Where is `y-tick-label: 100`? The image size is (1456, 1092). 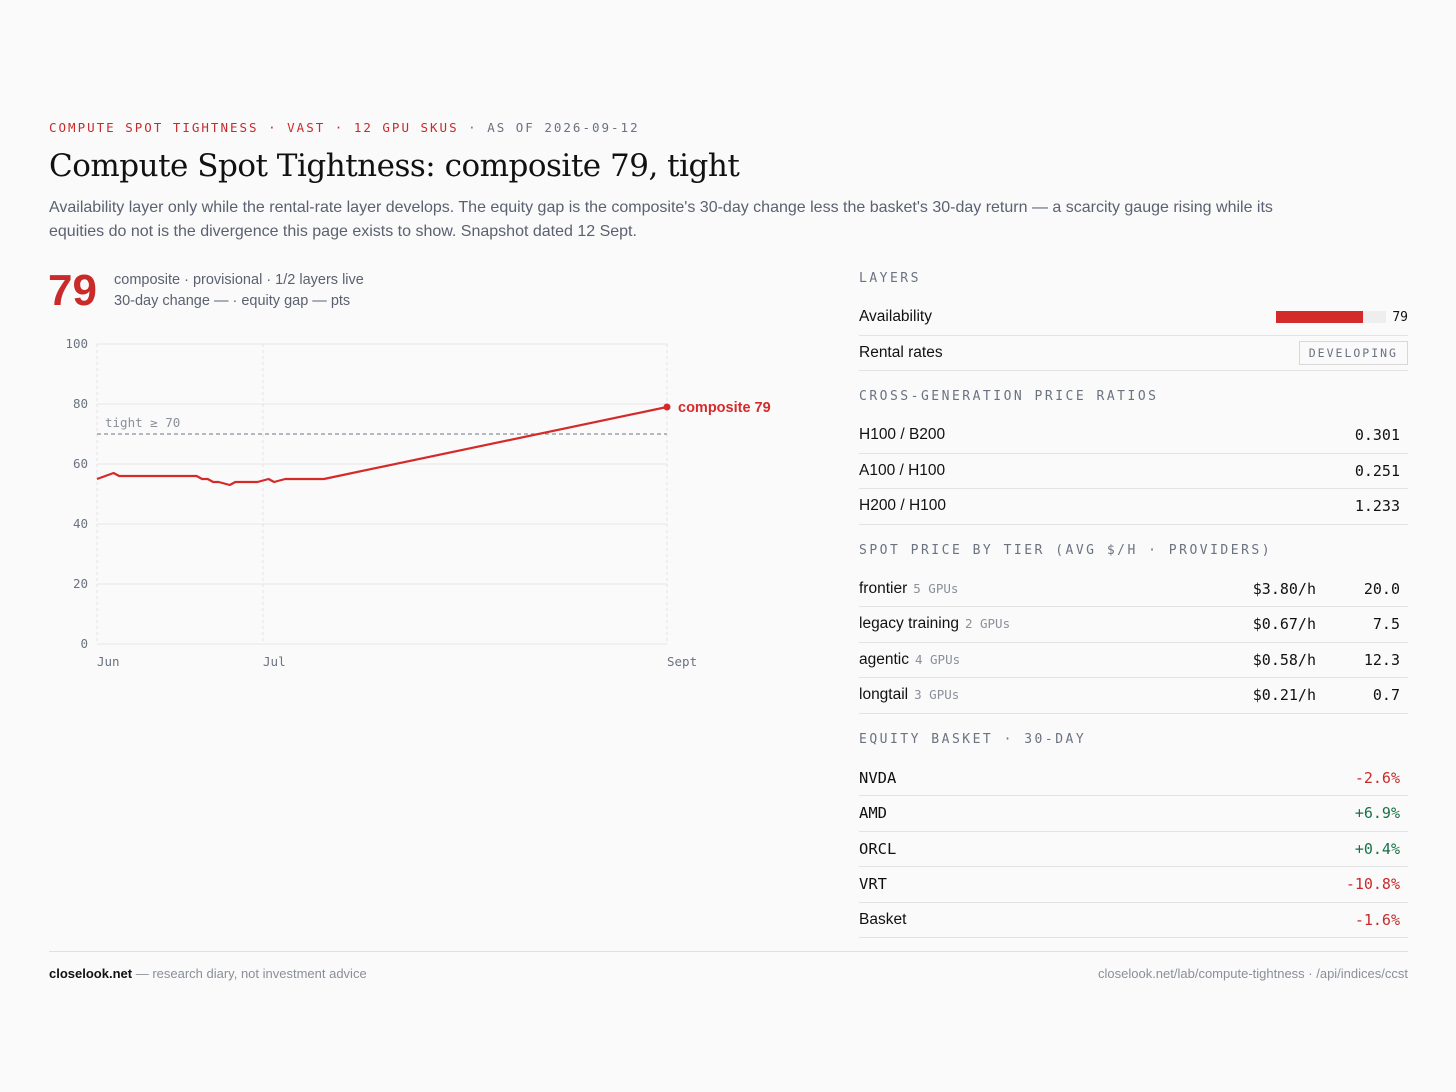
y-tick-label: 100 is located at coordinates (76, 343).